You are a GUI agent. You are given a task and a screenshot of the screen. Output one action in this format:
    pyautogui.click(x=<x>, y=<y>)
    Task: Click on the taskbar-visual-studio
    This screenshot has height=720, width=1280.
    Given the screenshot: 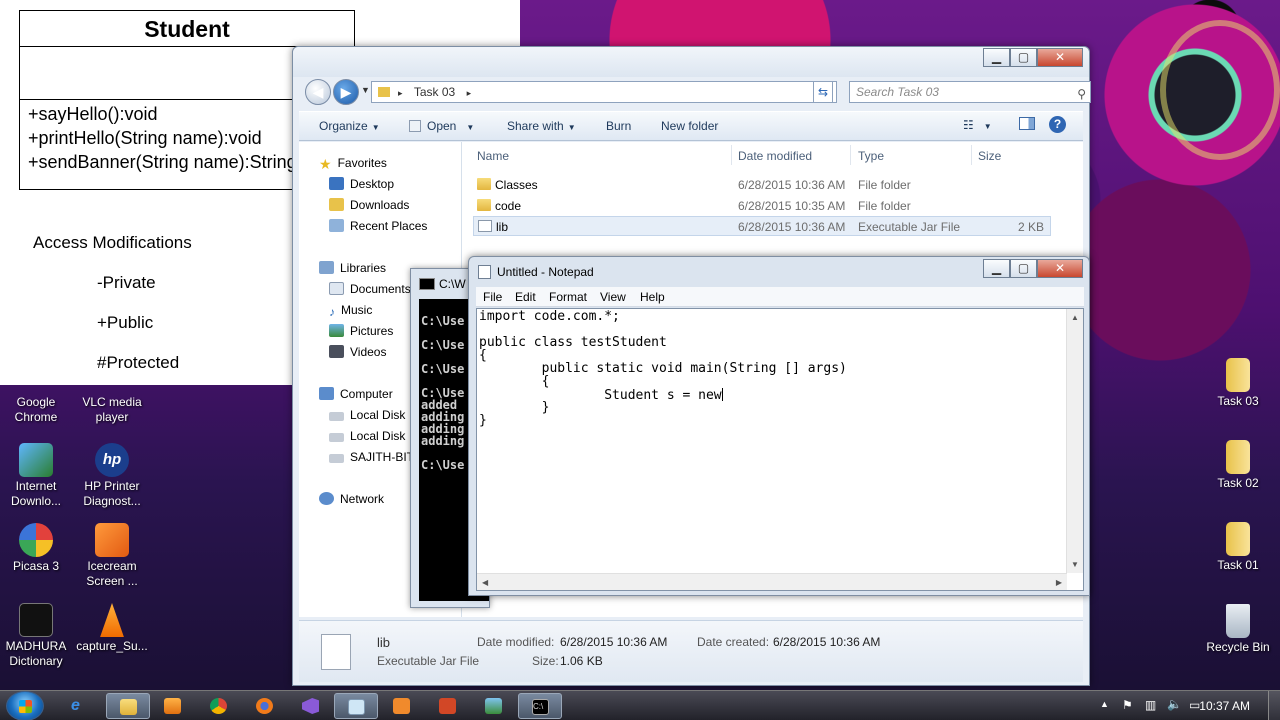 What is the action you would take?
    pyautogui.click(x=311, y=706)
    